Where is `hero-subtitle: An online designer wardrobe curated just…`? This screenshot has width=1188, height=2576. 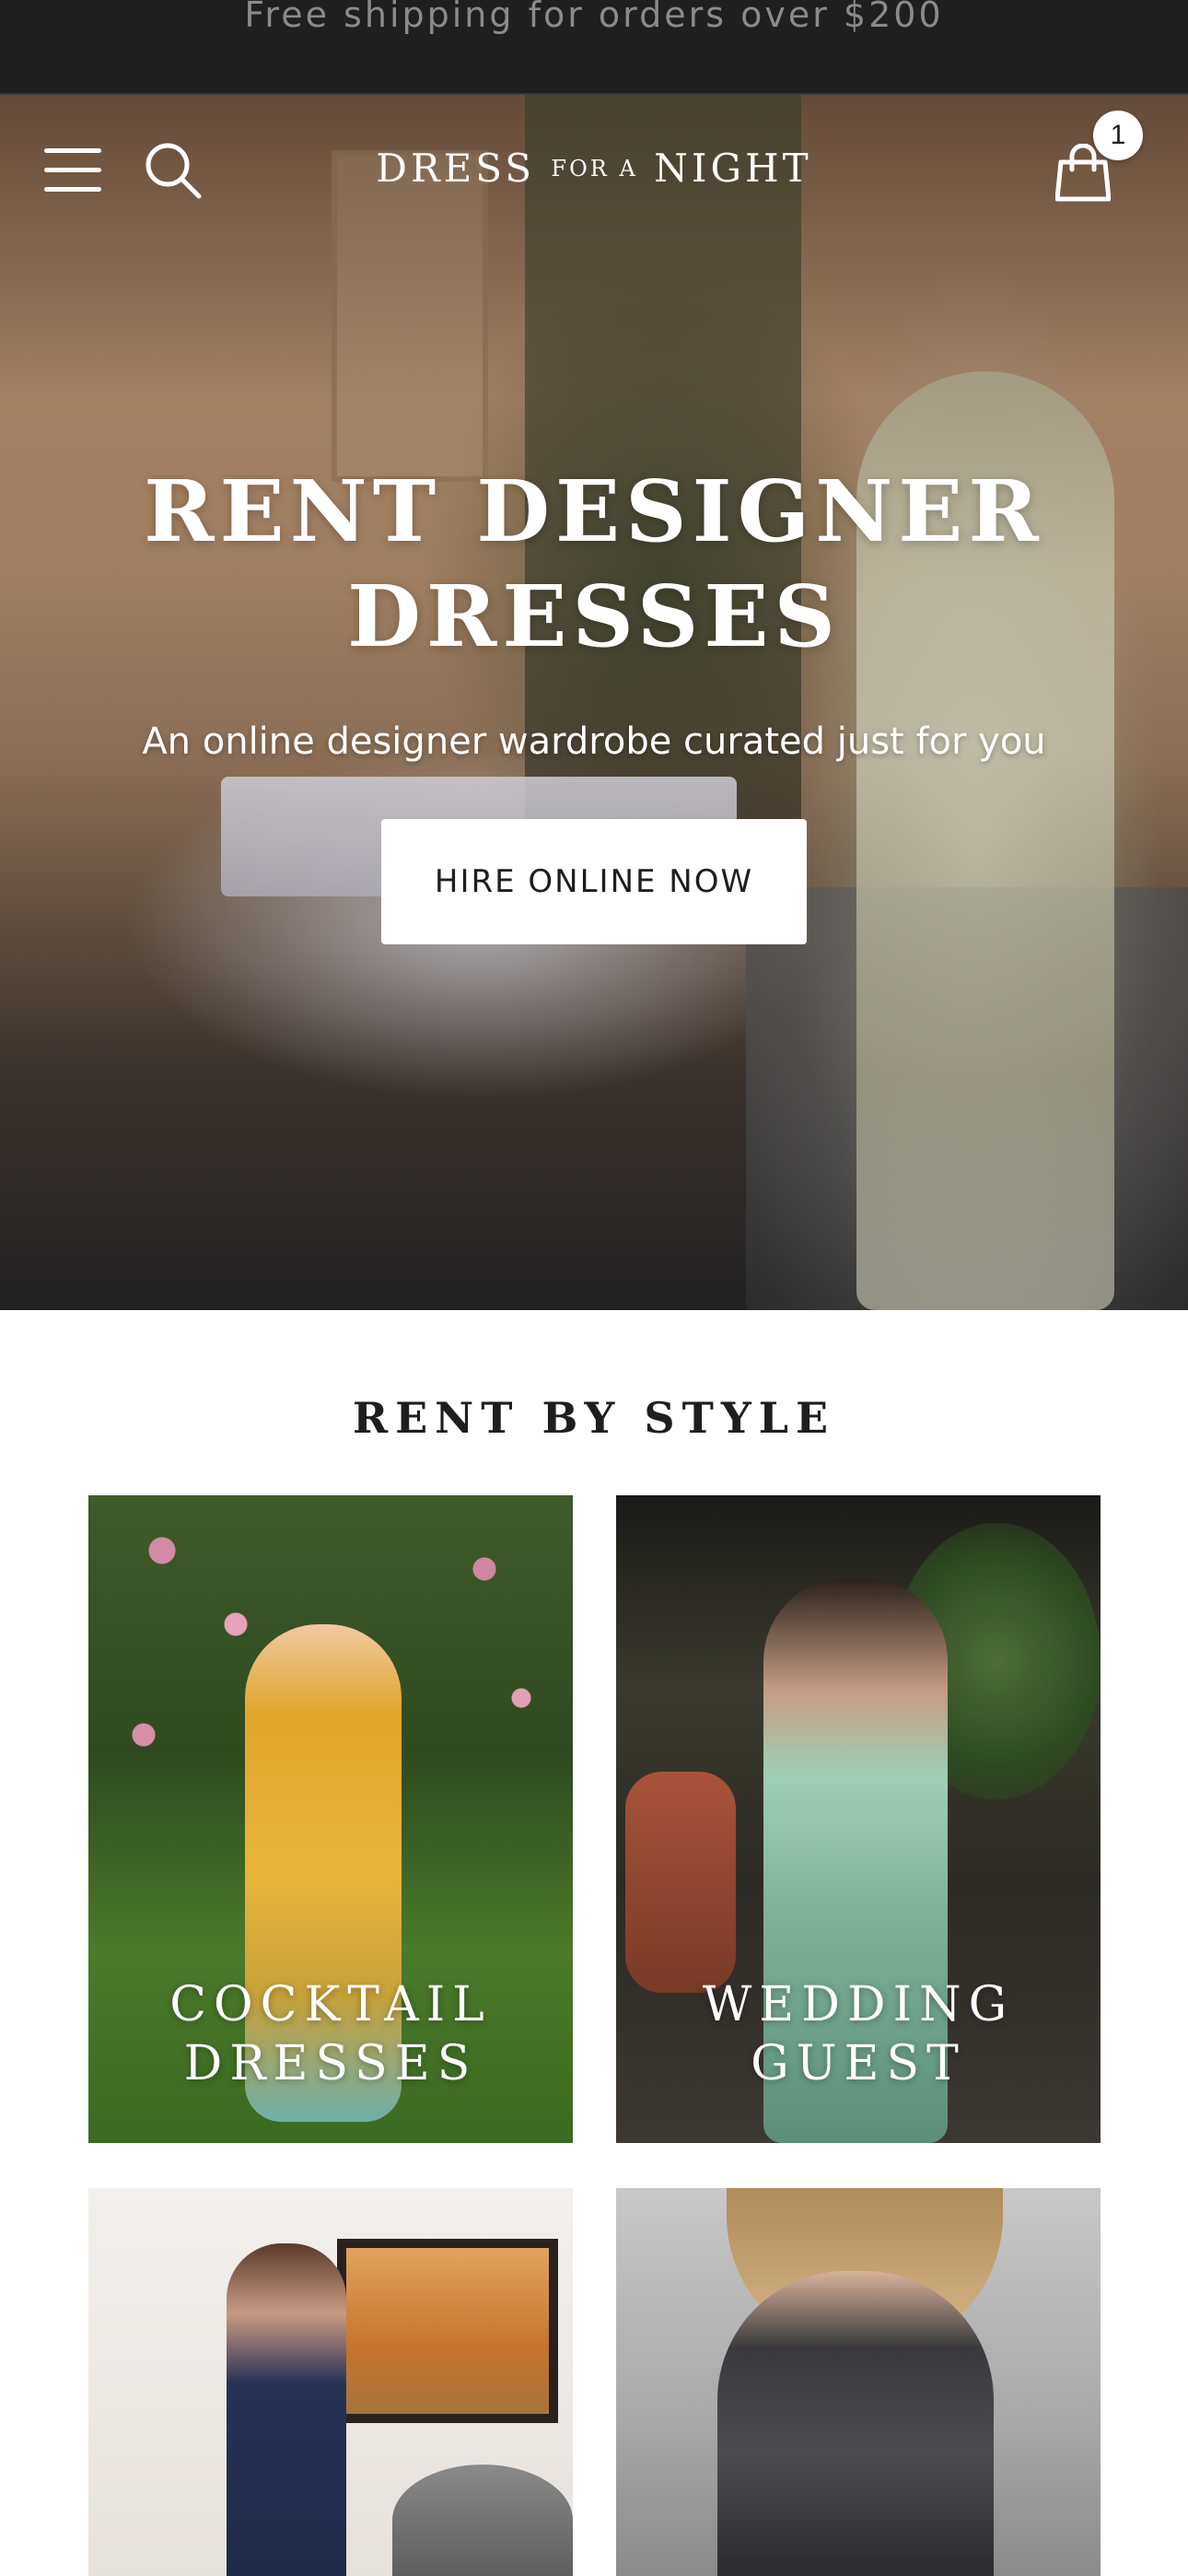
hero-subtitle: An online designer wardrobe curated just… is located at coordinates (594, 741).